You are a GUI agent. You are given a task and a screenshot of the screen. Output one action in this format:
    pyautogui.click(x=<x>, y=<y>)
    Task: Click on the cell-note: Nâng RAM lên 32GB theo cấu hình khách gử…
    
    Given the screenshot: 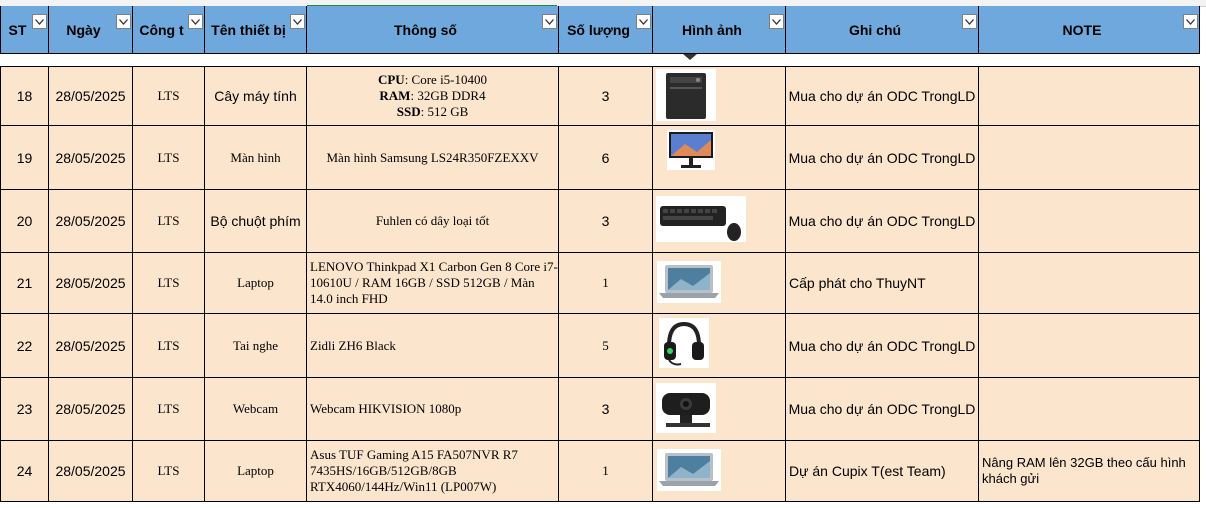 What is the action you would take?
    pyautogui.click(x=1089, y=471)
    